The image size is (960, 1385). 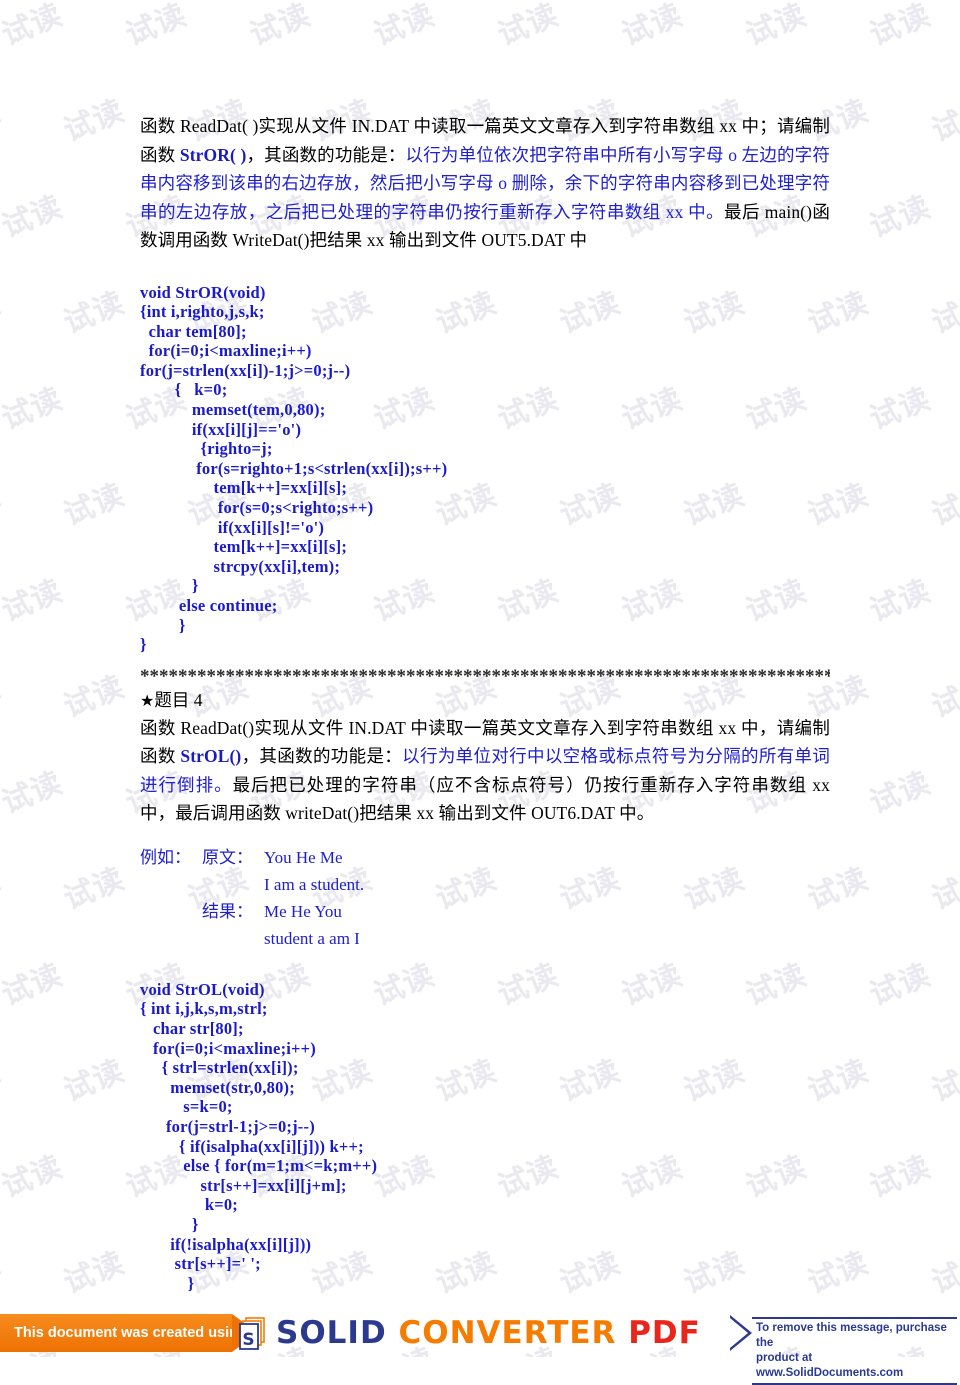 I want to click on problem4-text-part-b: ，其函数的功能是：, so click(x=322, y=756).